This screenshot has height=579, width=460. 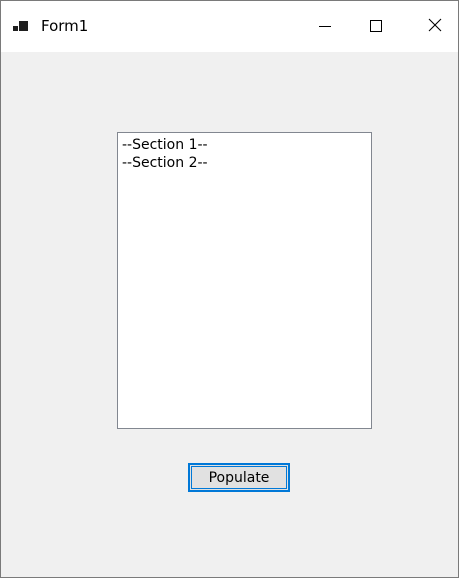 I want to click on close-icon, so click(x=435, y=27).